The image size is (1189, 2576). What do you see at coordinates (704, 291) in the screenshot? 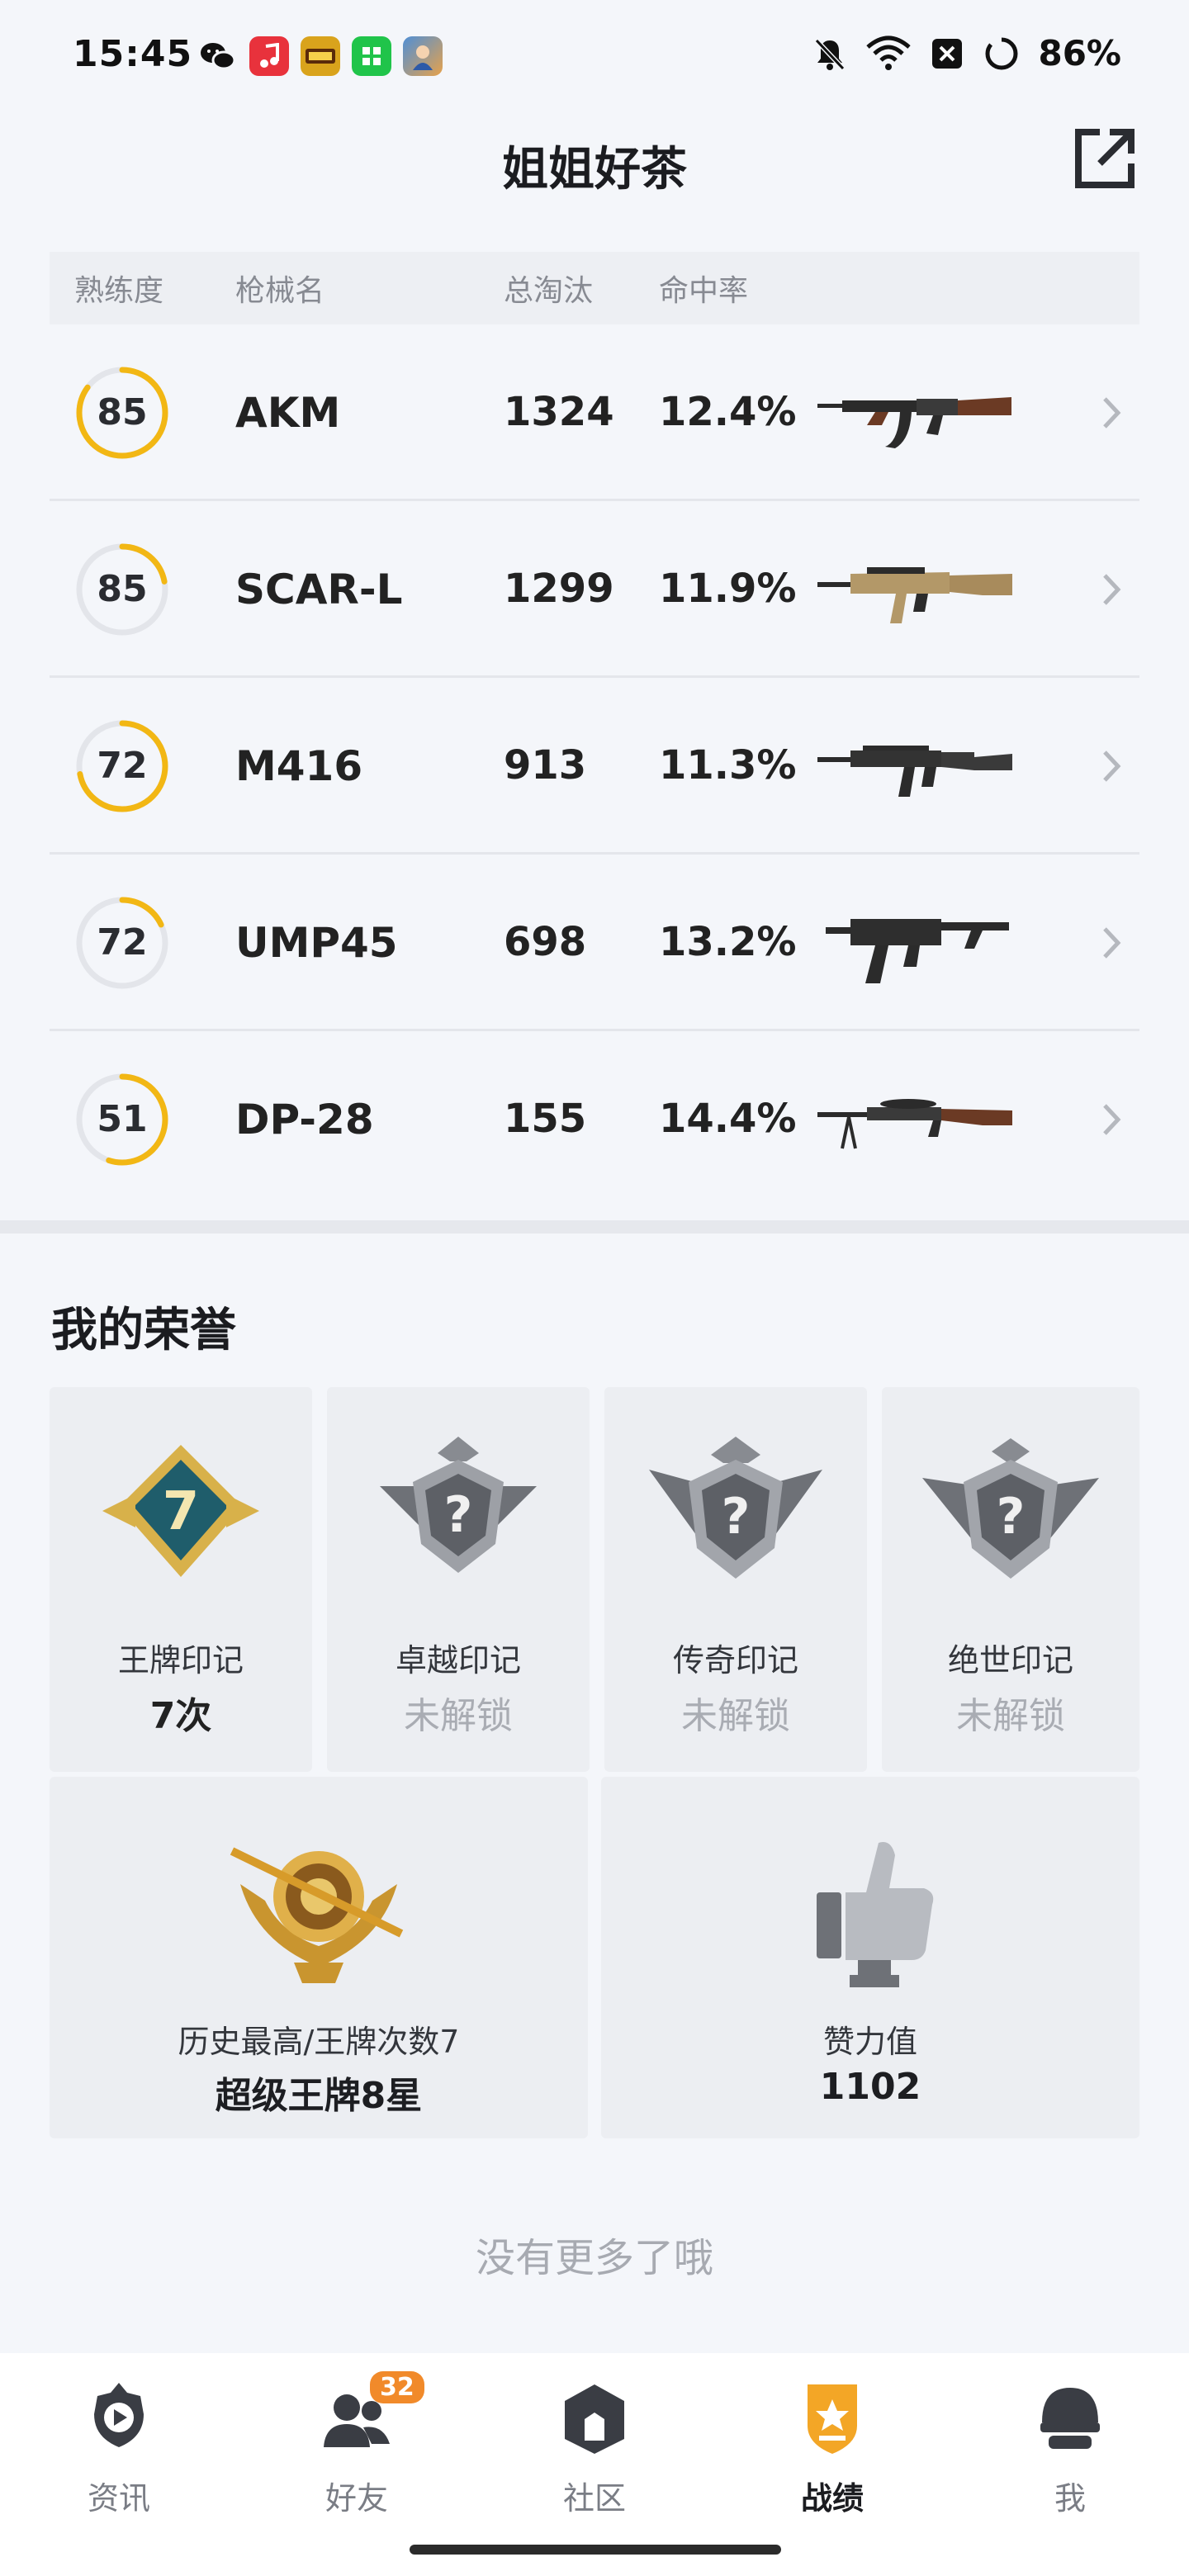
I see `col-hit-rate: 命中率` at bounding box center [704, 291].